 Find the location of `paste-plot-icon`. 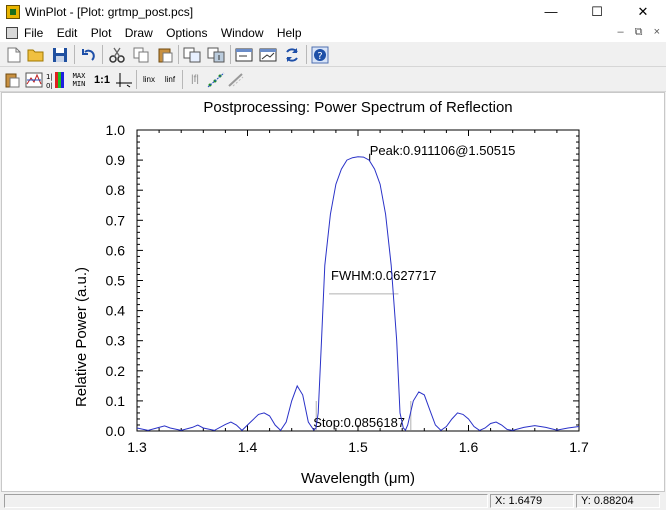

paste-plot-icon is located at coordinates (216, 54).